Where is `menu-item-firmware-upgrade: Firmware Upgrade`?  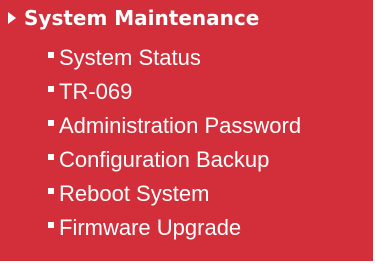
menu-item-firmware-upgrade: Firmware Upgrade is located at coordinates (210, 228).